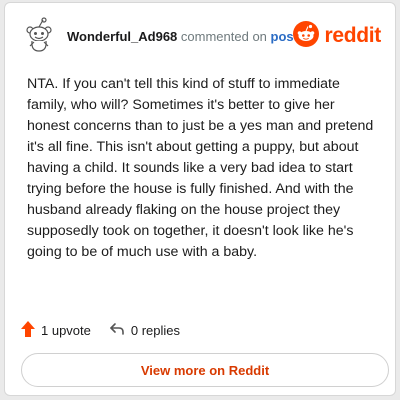 The image size is (400, 400). I want to click on view-more-button: View more on Reddit, so click(205, 370).